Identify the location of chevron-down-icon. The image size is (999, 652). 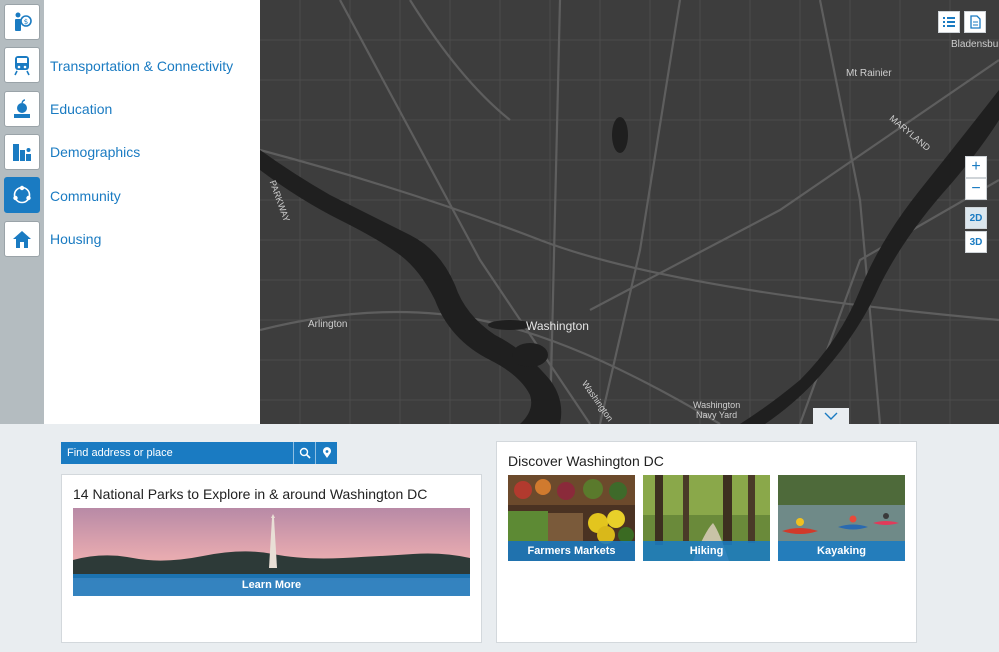
(831, 416).